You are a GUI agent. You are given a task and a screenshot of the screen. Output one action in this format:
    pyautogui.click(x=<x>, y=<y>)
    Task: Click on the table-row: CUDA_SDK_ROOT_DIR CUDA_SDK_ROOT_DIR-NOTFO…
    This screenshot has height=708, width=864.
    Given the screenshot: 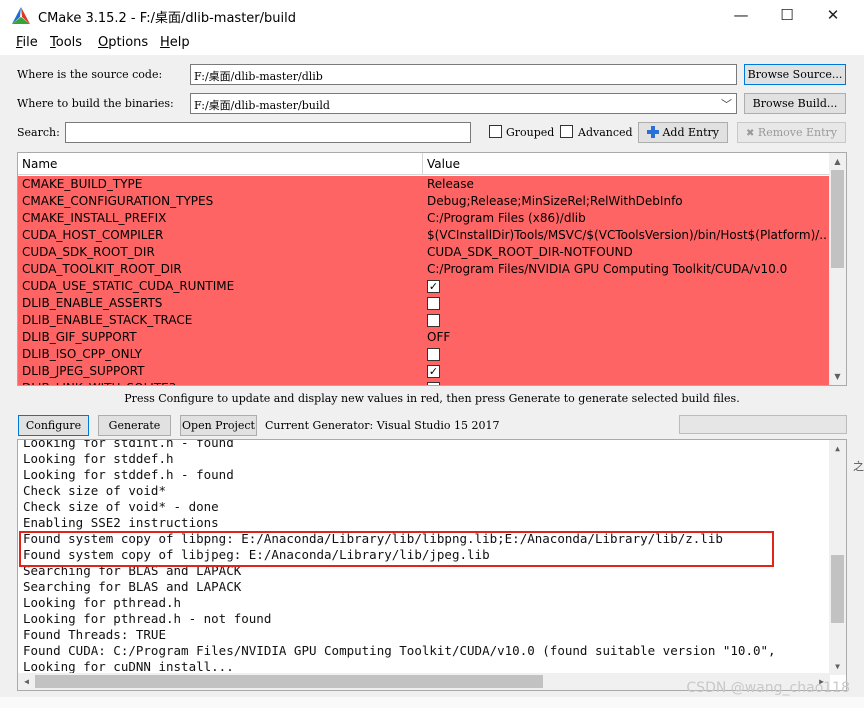 What is the action you would take?
    pyautogui.click(x=424, y=252)
    